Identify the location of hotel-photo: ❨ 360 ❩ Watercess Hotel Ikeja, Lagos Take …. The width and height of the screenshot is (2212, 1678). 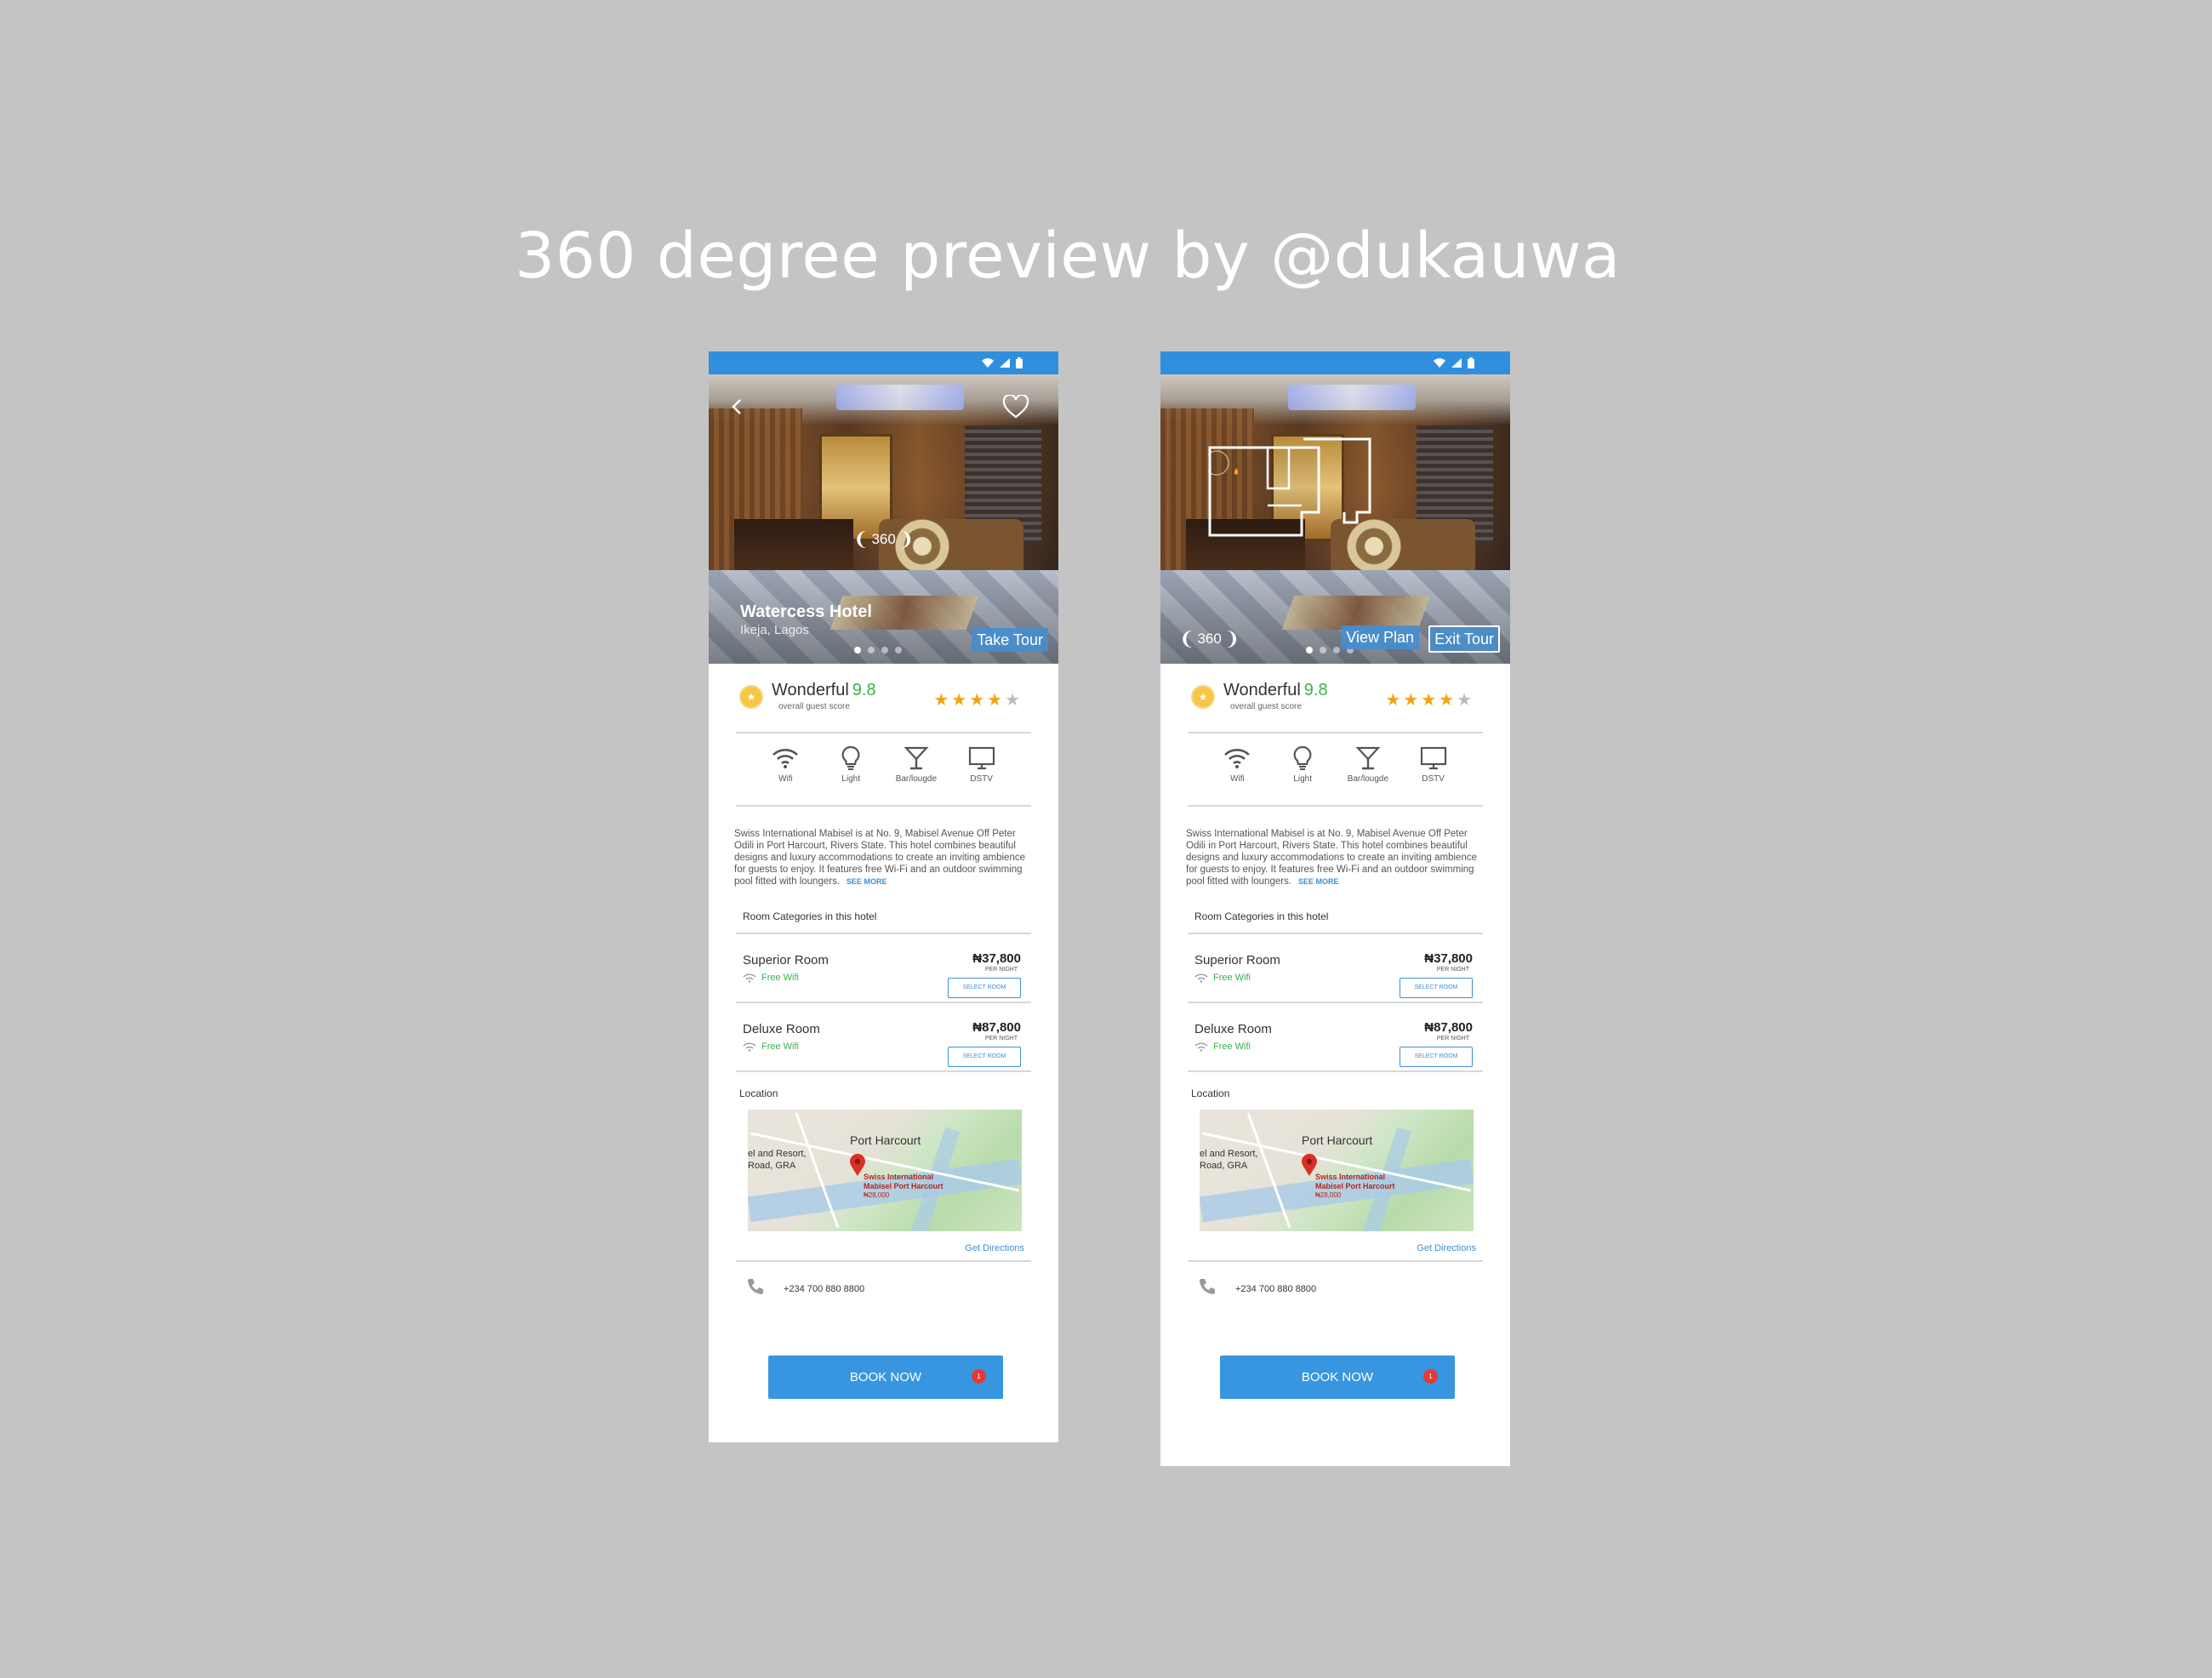
(883, 519).